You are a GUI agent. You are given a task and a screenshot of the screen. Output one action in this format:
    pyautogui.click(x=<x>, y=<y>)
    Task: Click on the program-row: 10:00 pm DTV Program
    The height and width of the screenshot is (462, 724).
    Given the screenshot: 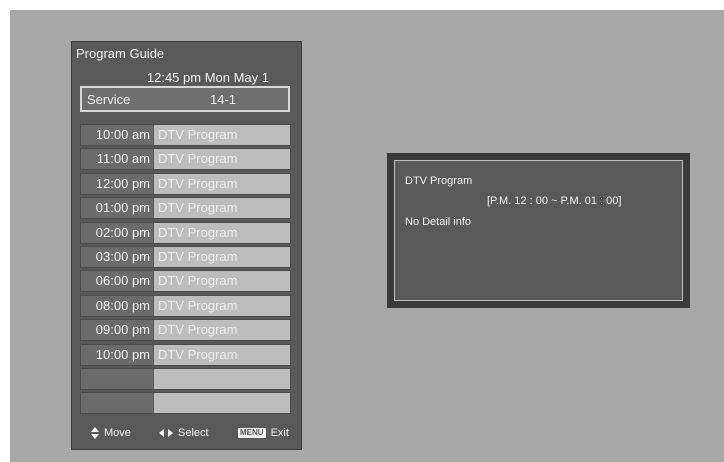 What is the action you would take?
    pyautogui.click(x=185, y=354)
    